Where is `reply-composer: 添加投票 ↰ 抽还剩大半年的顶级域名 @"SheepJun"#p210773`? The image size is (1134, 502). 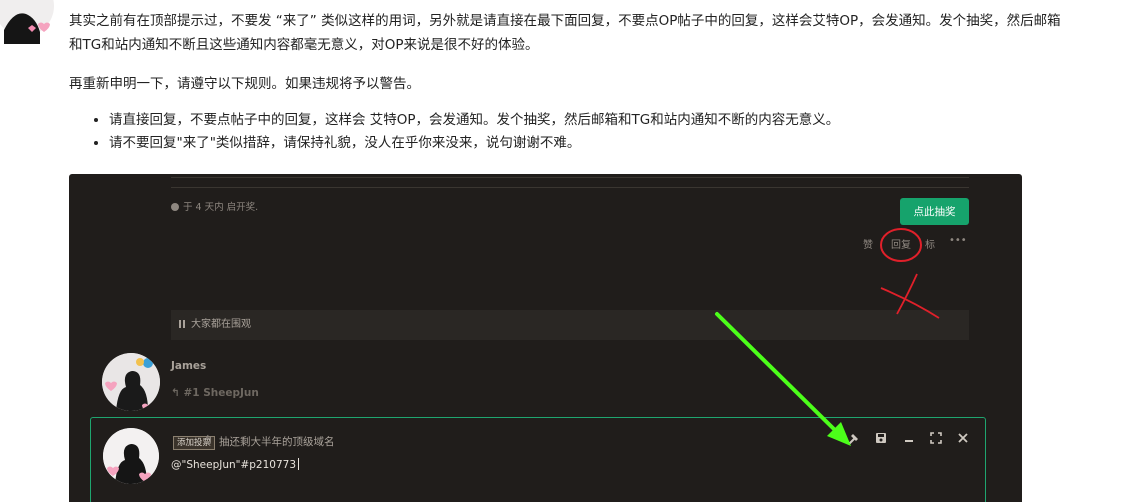
reply-composer: 添加投票 ↰ 抽还剩大半年的顶级域名 @"SheepJun"#p210773 is located at coordinates (538, 459).